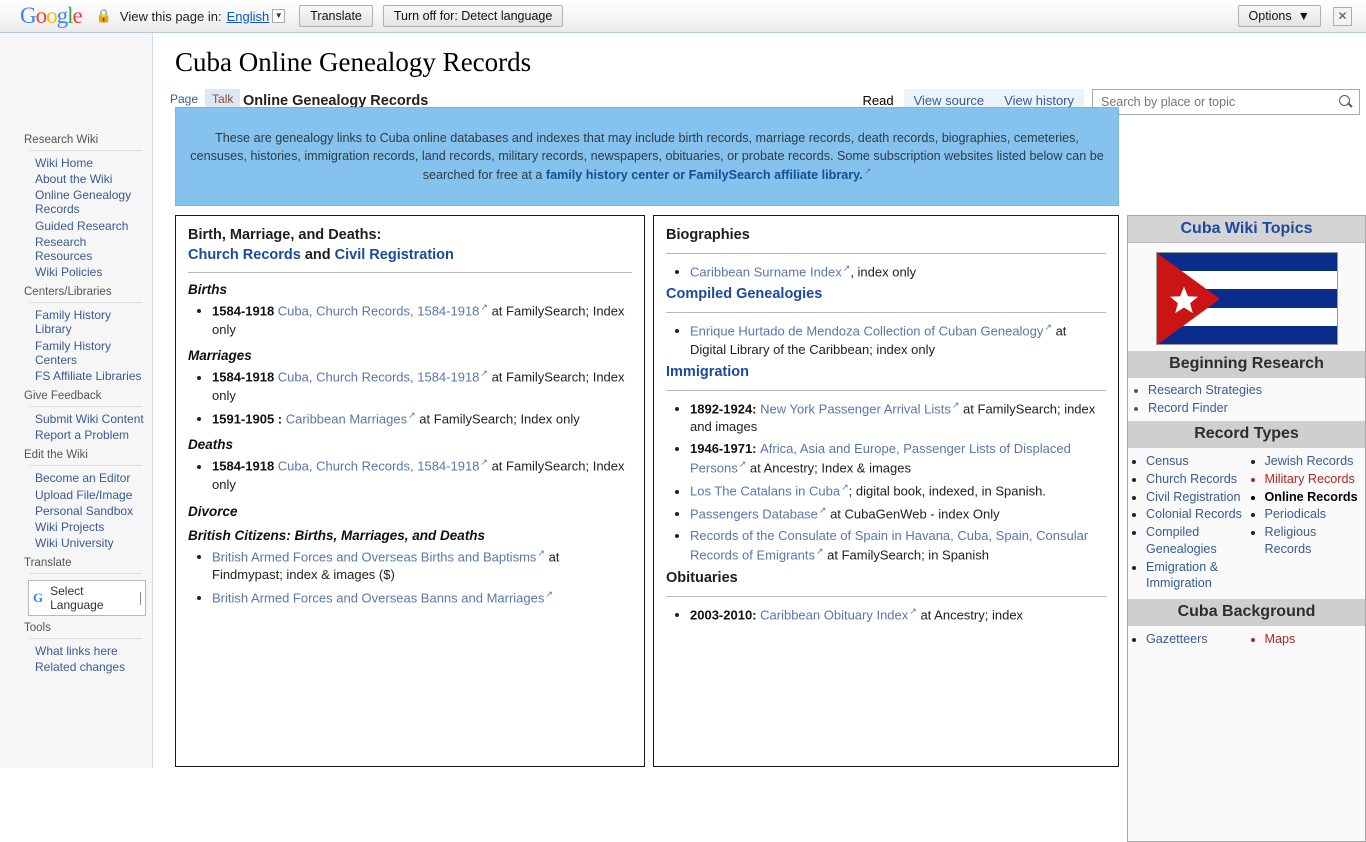 The image size is (1366, 842). What do you see at coordinates (76, 376) in the screenshot?
I see `sidebar-item-fs-affiliate-libraries: FS Affiliate Libraries` at bounding box center [76, 376].